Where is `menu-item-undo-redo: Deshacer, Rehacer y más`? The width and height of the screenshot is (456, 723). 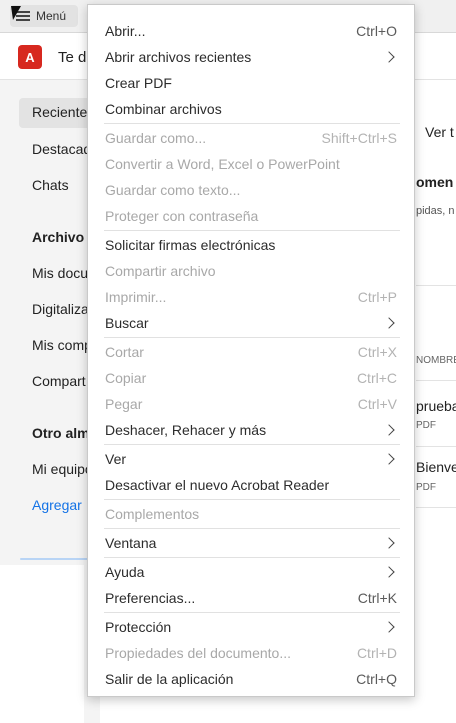
menu-item-undo-redo: Deshacer, Rehacer y más is located at coordinates (251, 430).